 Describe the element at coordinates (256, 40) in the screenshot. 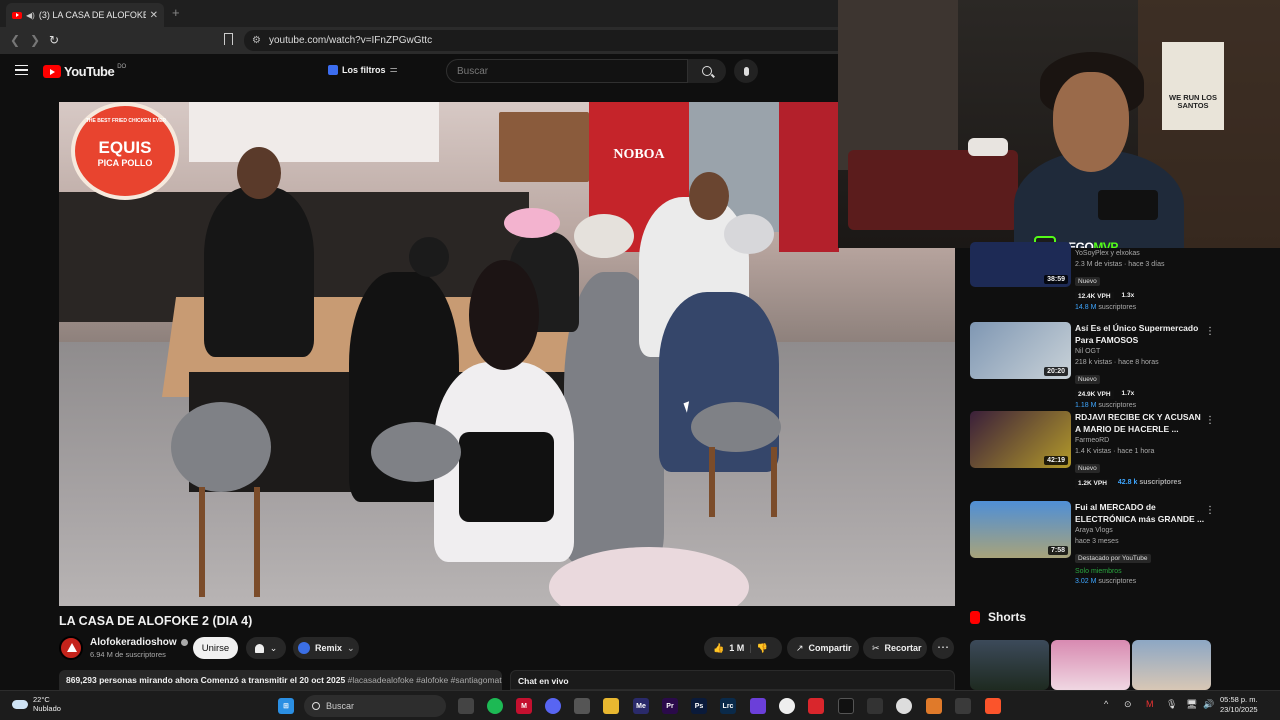

I see `site-settings-icon: ⚙` at that location.